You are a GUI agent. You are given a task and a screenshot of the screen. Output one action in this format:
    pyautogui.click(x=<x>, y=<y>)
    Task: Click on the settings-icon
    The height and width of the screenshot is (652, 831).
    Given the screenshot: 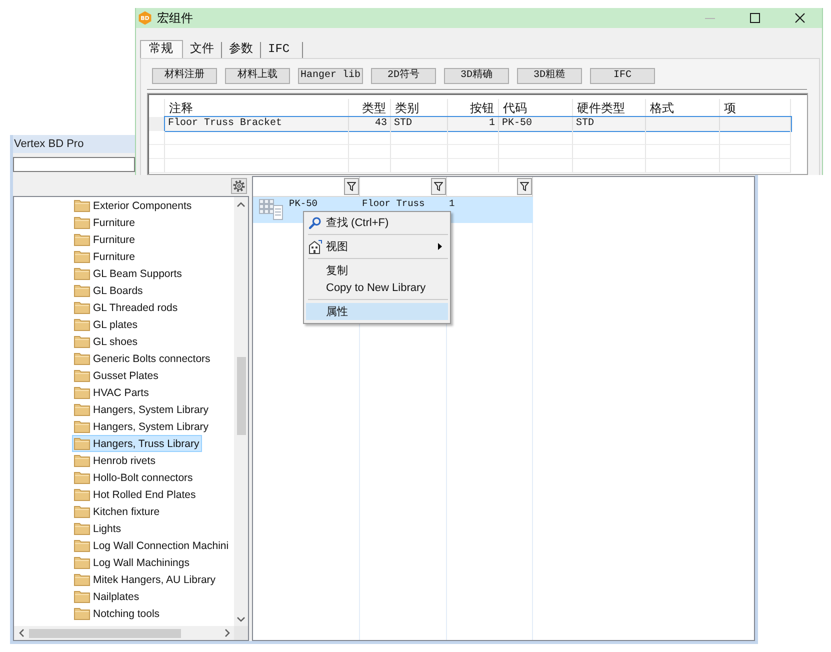 What is the action you would take?
    pyautogui.click(x=239, y=186)
    